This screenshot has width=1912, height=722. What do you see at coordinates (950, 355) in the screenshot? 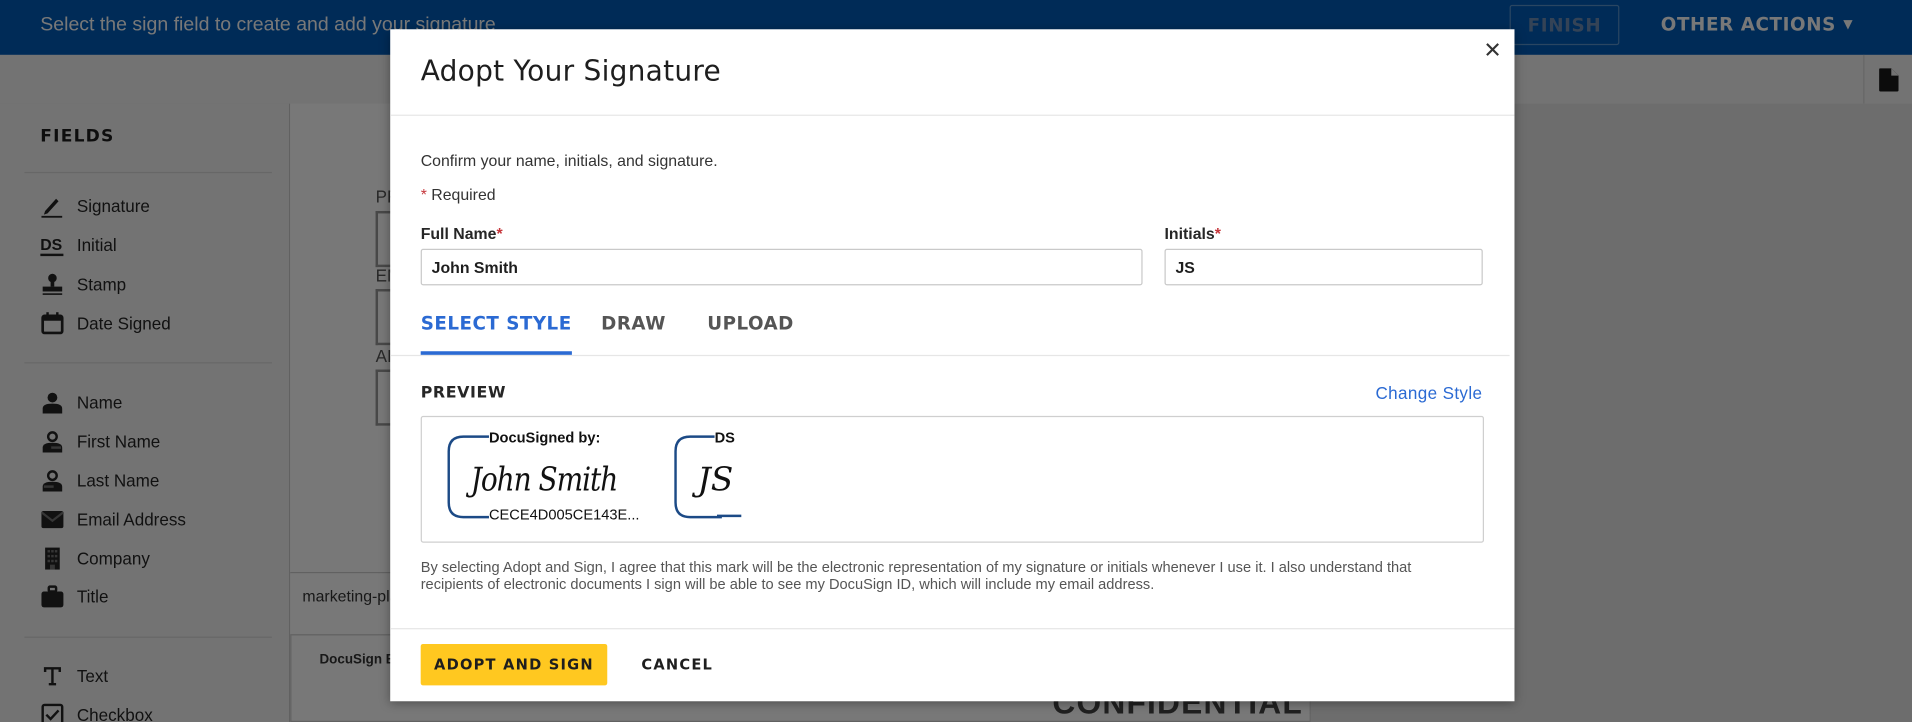
I see `tabs-divider` at bounding box center [950, 355].